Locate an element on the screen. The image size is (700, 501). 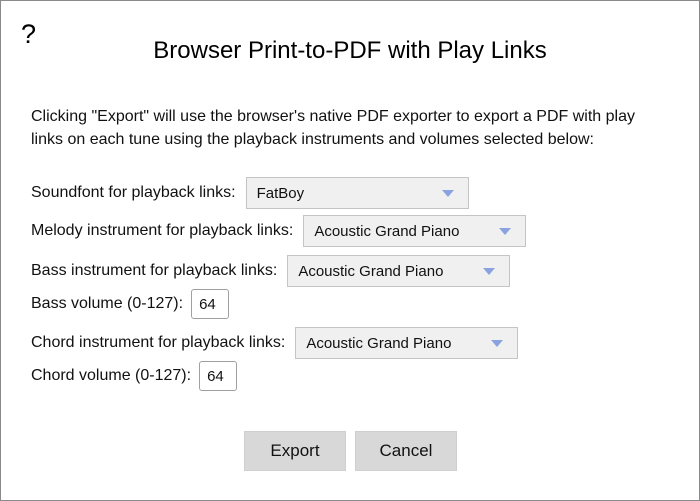
melody-instrument-select: Acoustic Grand Piano is located at coordinates (415, 231).